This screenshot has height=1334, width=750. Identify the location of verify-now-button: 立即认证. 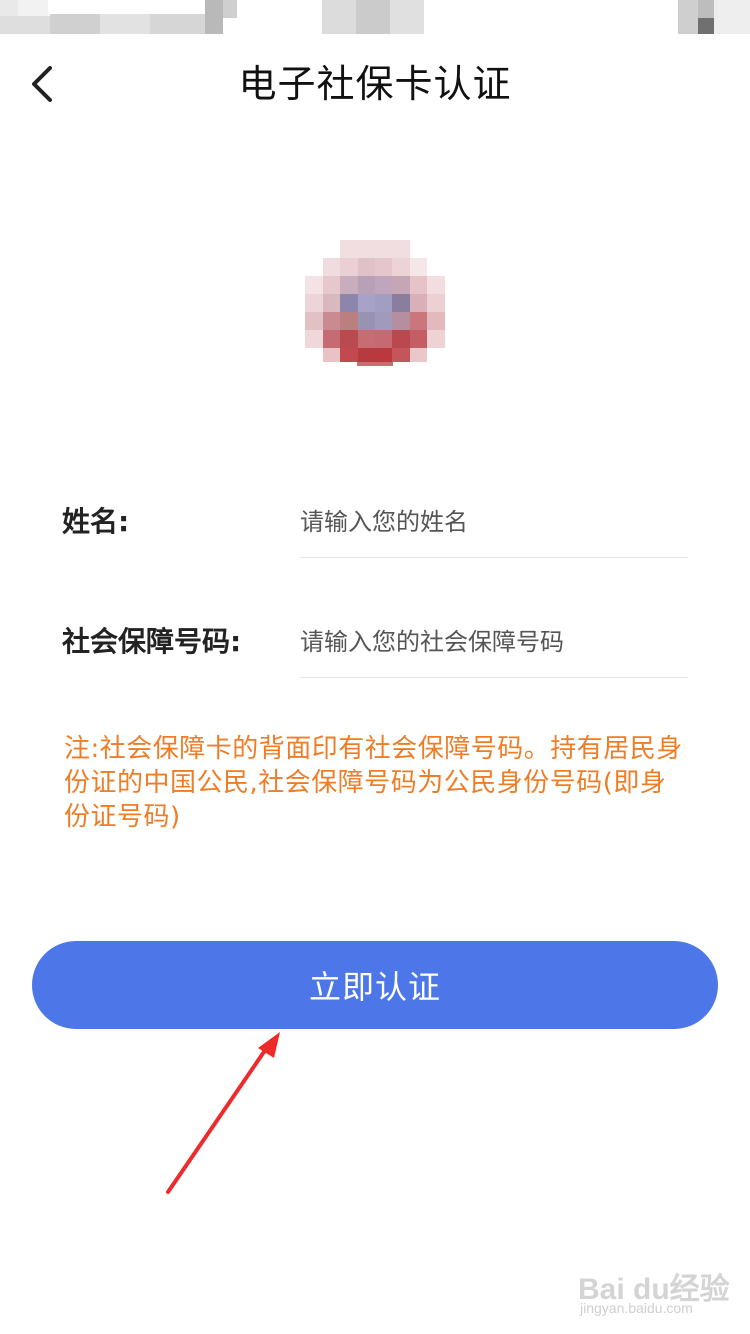
(375, 985).